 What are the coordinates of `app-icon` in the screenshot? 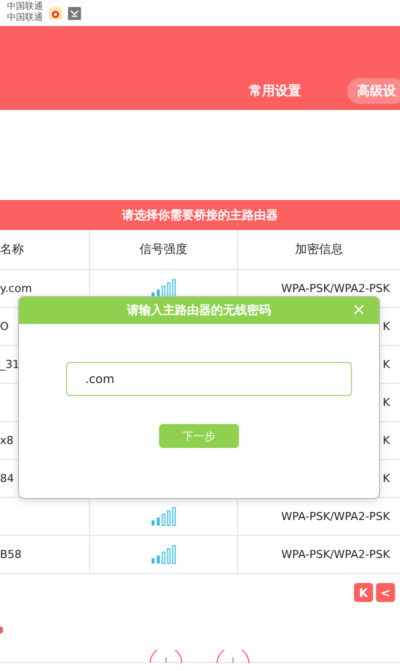 It's located at (74, 13).